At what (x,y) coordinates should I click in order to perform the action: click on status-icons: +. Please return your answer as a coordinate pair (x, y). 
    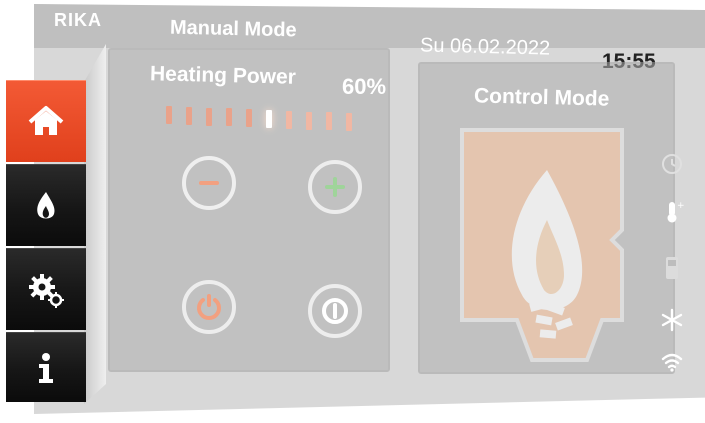
    Looking at the image, I should click on (674, 267).